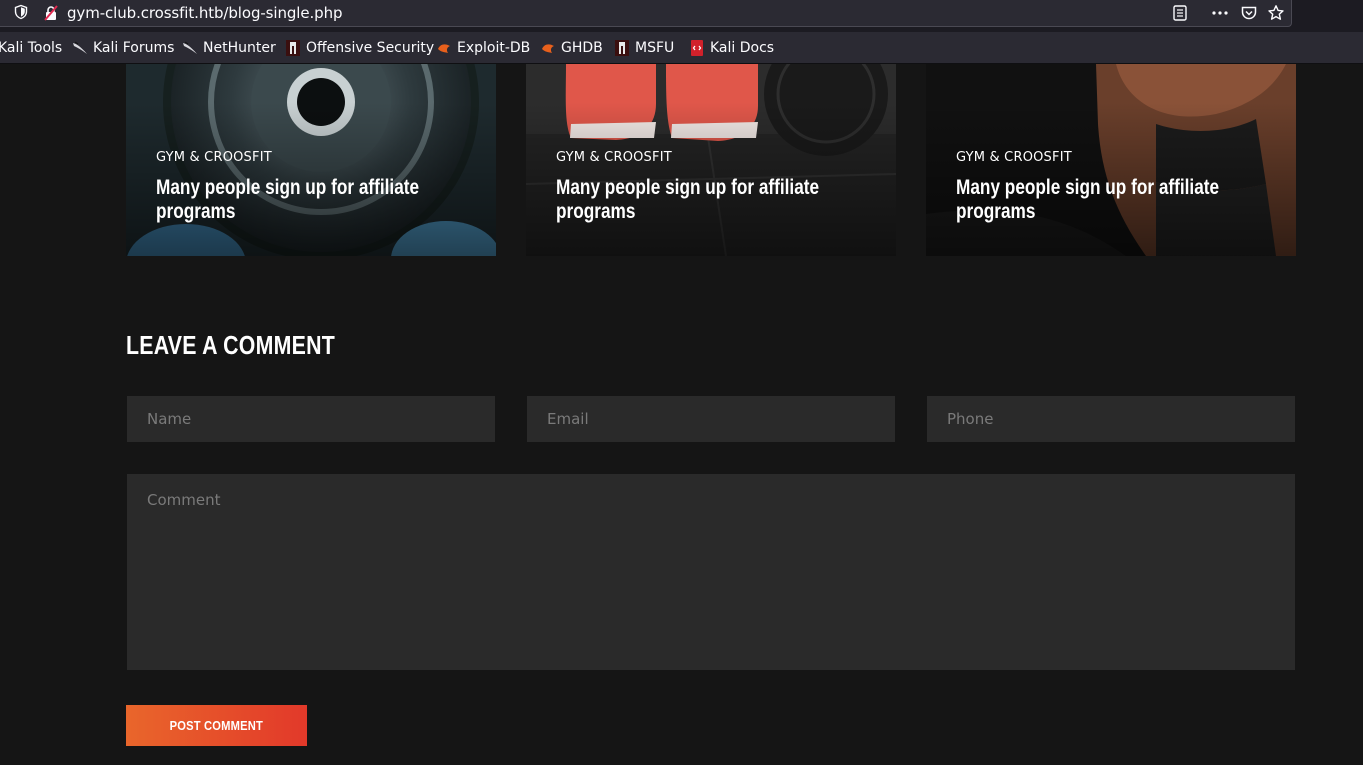 This screenshot has height=765, width=1363. What do you see at coordinates (134, 48) in the screenshot?
I see `bookmark-label: Kali Forums` at bounding box center [134, 48].